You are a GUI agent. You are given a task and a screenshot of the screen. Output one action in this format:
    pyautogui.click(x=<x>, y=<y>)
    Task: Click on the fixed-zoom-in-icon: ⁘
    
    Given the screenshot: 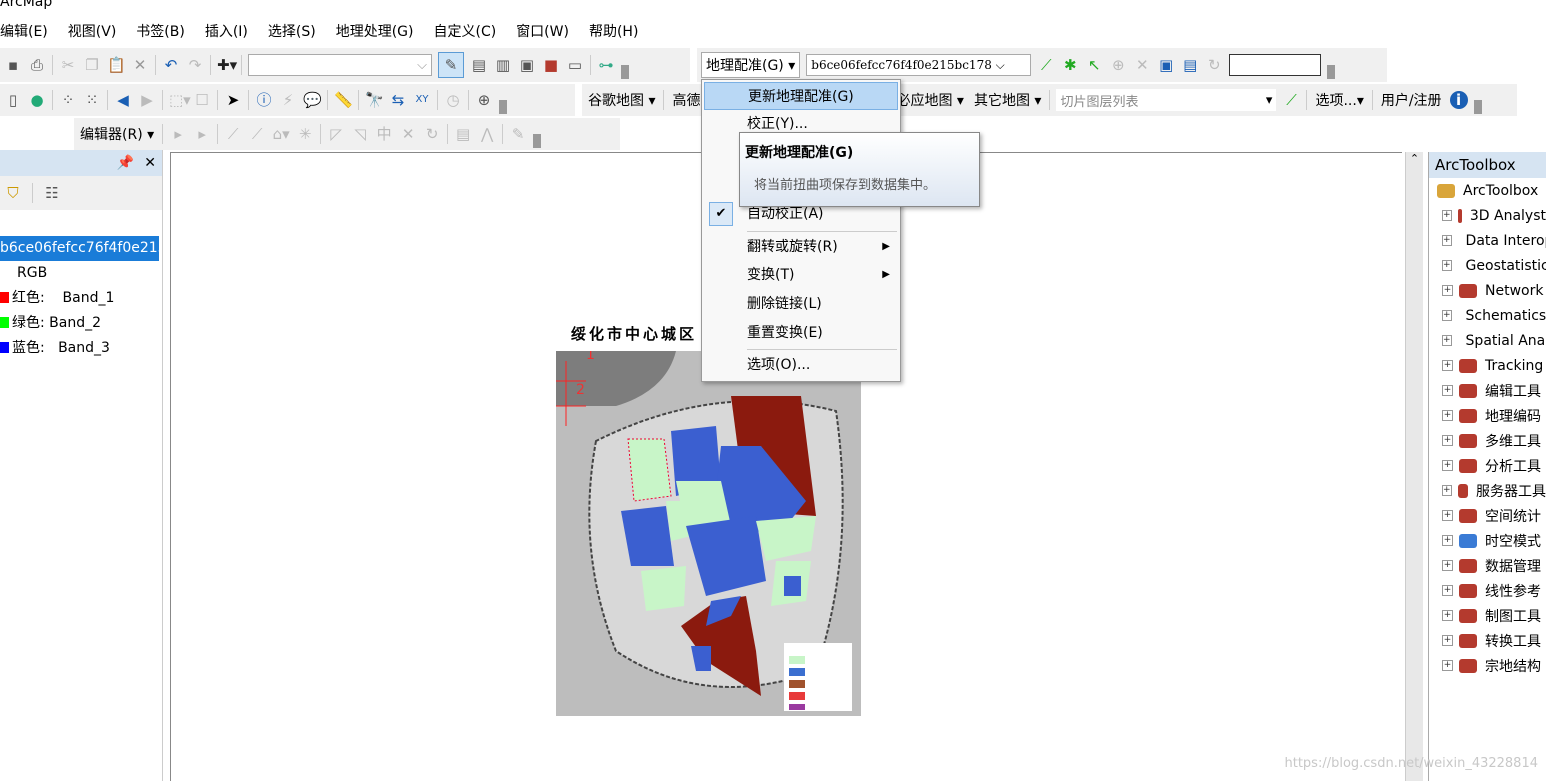 What is the action you would take?
    pyautogui.click(x=68, y=100)
    